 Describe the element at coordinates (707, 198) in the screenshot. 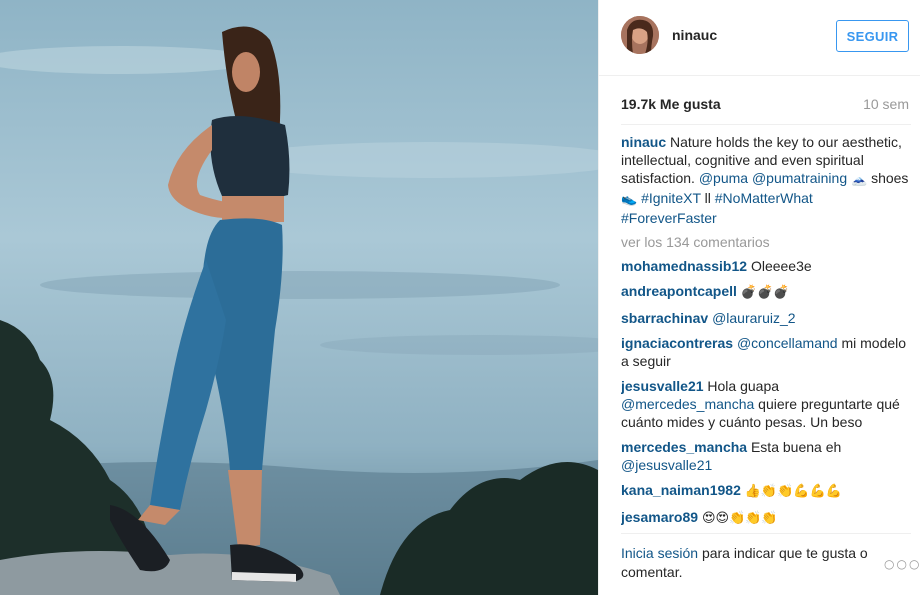

I see `caption-bars: ll` at that location.